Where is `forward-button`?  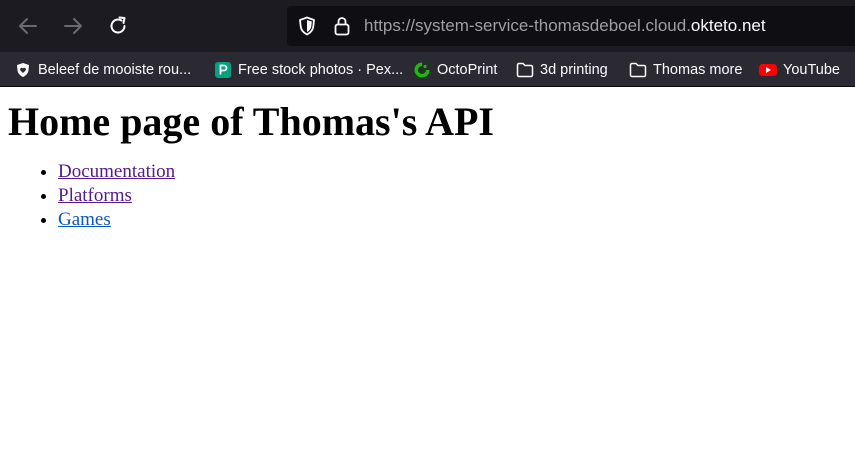 forward-button is located at coordinates (73, 26).